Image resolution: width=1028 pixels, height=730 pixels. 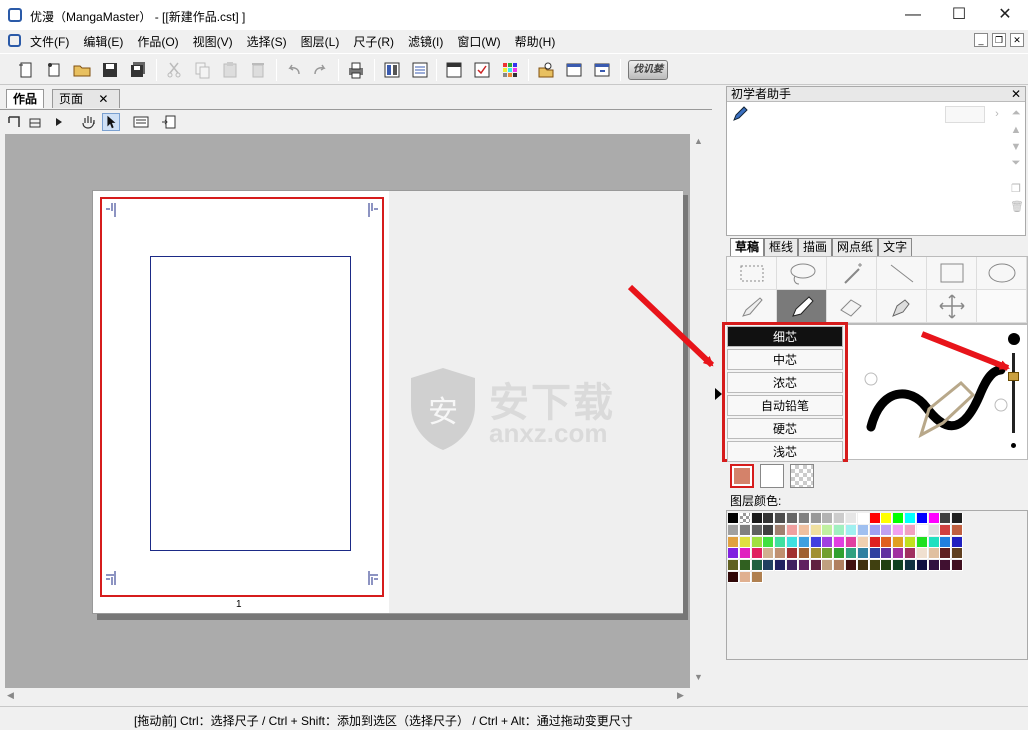 I want to click on save-icon, so click(x=110, y=70).